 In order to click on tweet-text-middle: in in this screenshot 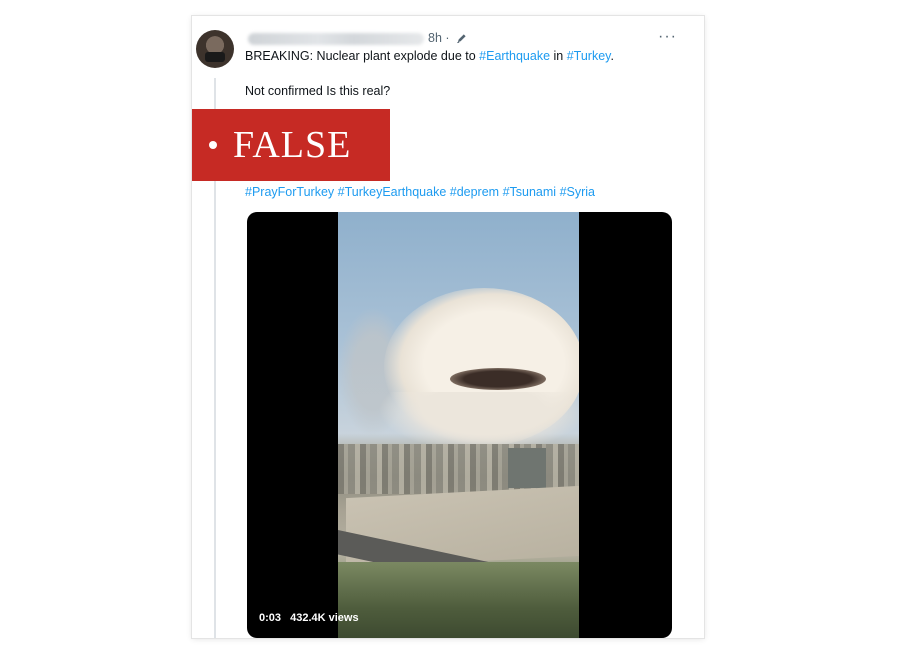, I will do `click(558, 56)`.